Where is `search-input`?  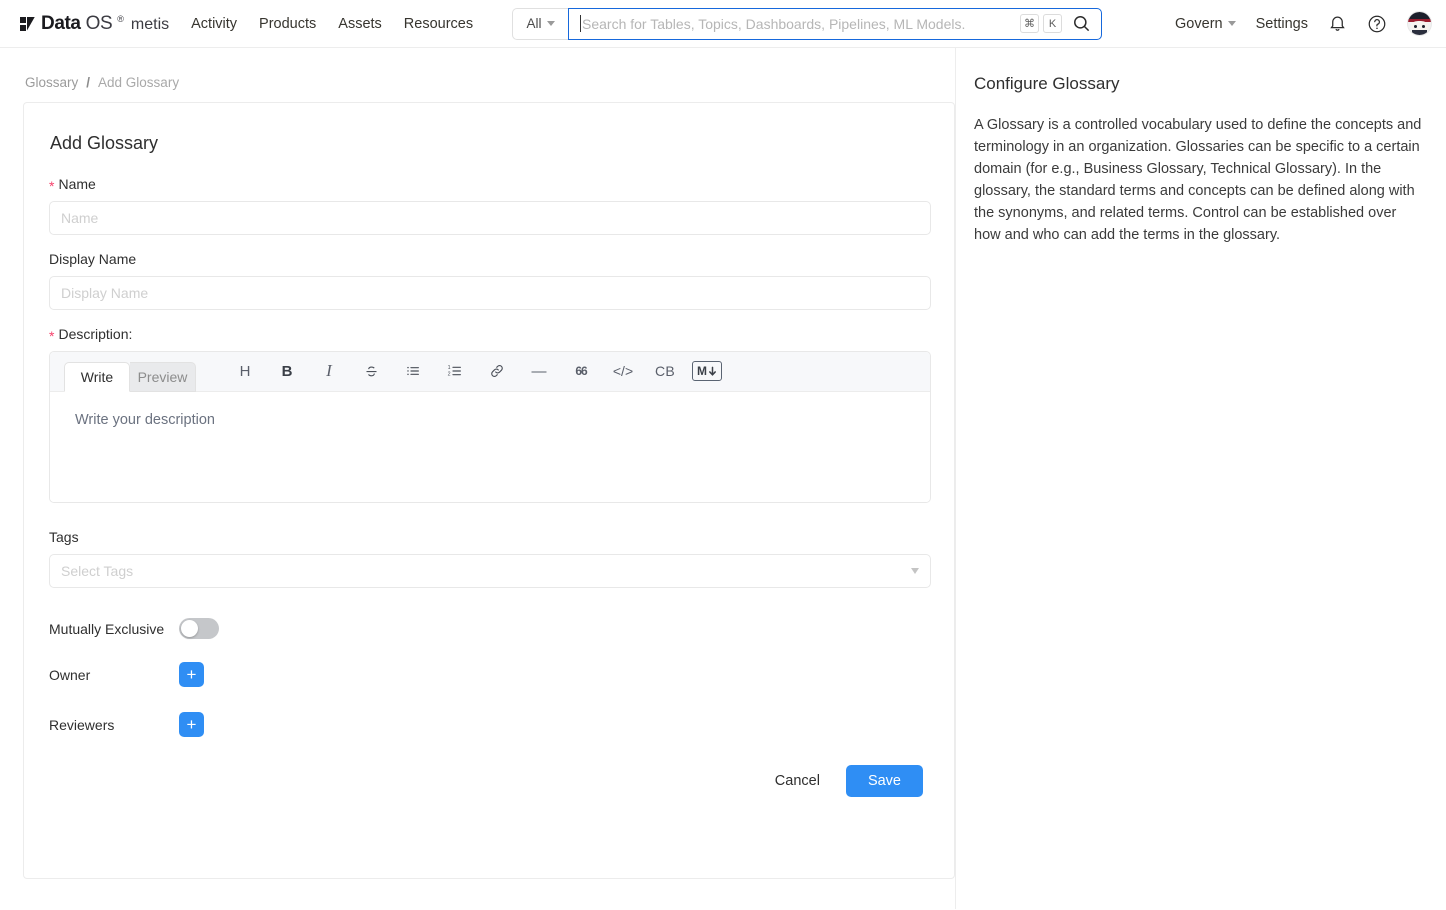
search-input is located at coordinates (799, 23).